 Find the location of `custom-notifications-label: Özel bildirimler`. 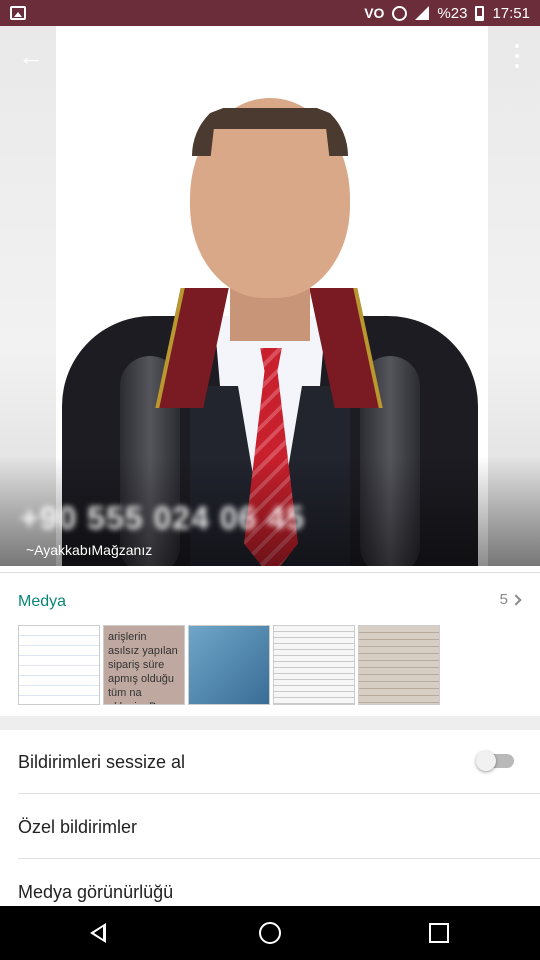

custom-notifications-label: Özel bildirimler is located at coordinates (78, 827).